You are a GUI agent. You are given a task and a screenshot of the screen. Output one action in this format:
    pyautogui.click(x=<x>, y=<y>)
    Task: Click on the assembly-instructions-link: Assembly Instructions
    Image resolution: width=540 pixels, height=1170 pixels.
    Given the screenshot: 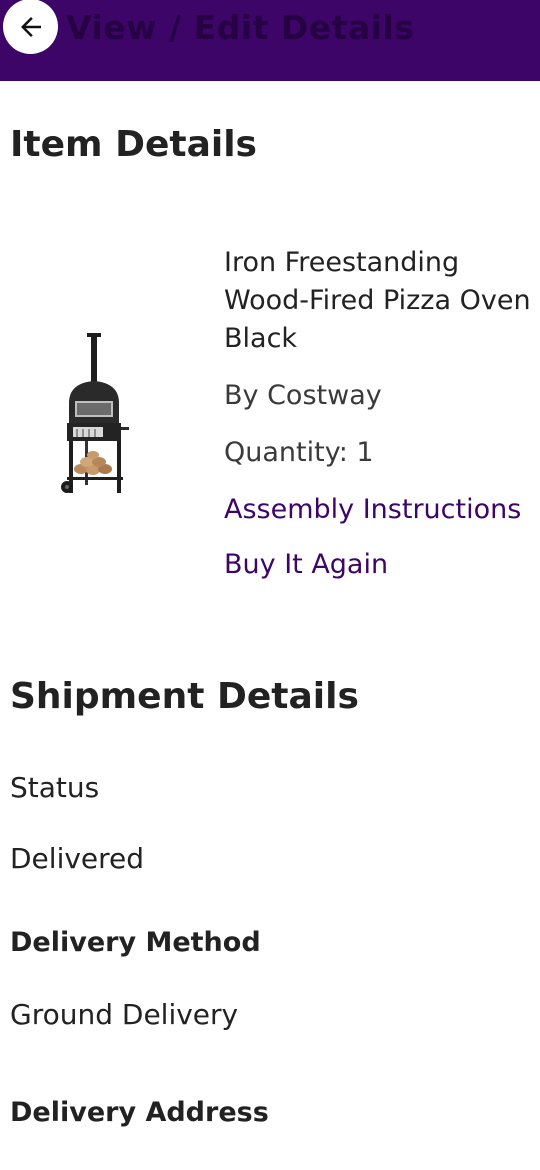 What is the action you would take?
    pyautogui.click(x=372, y=509)
    